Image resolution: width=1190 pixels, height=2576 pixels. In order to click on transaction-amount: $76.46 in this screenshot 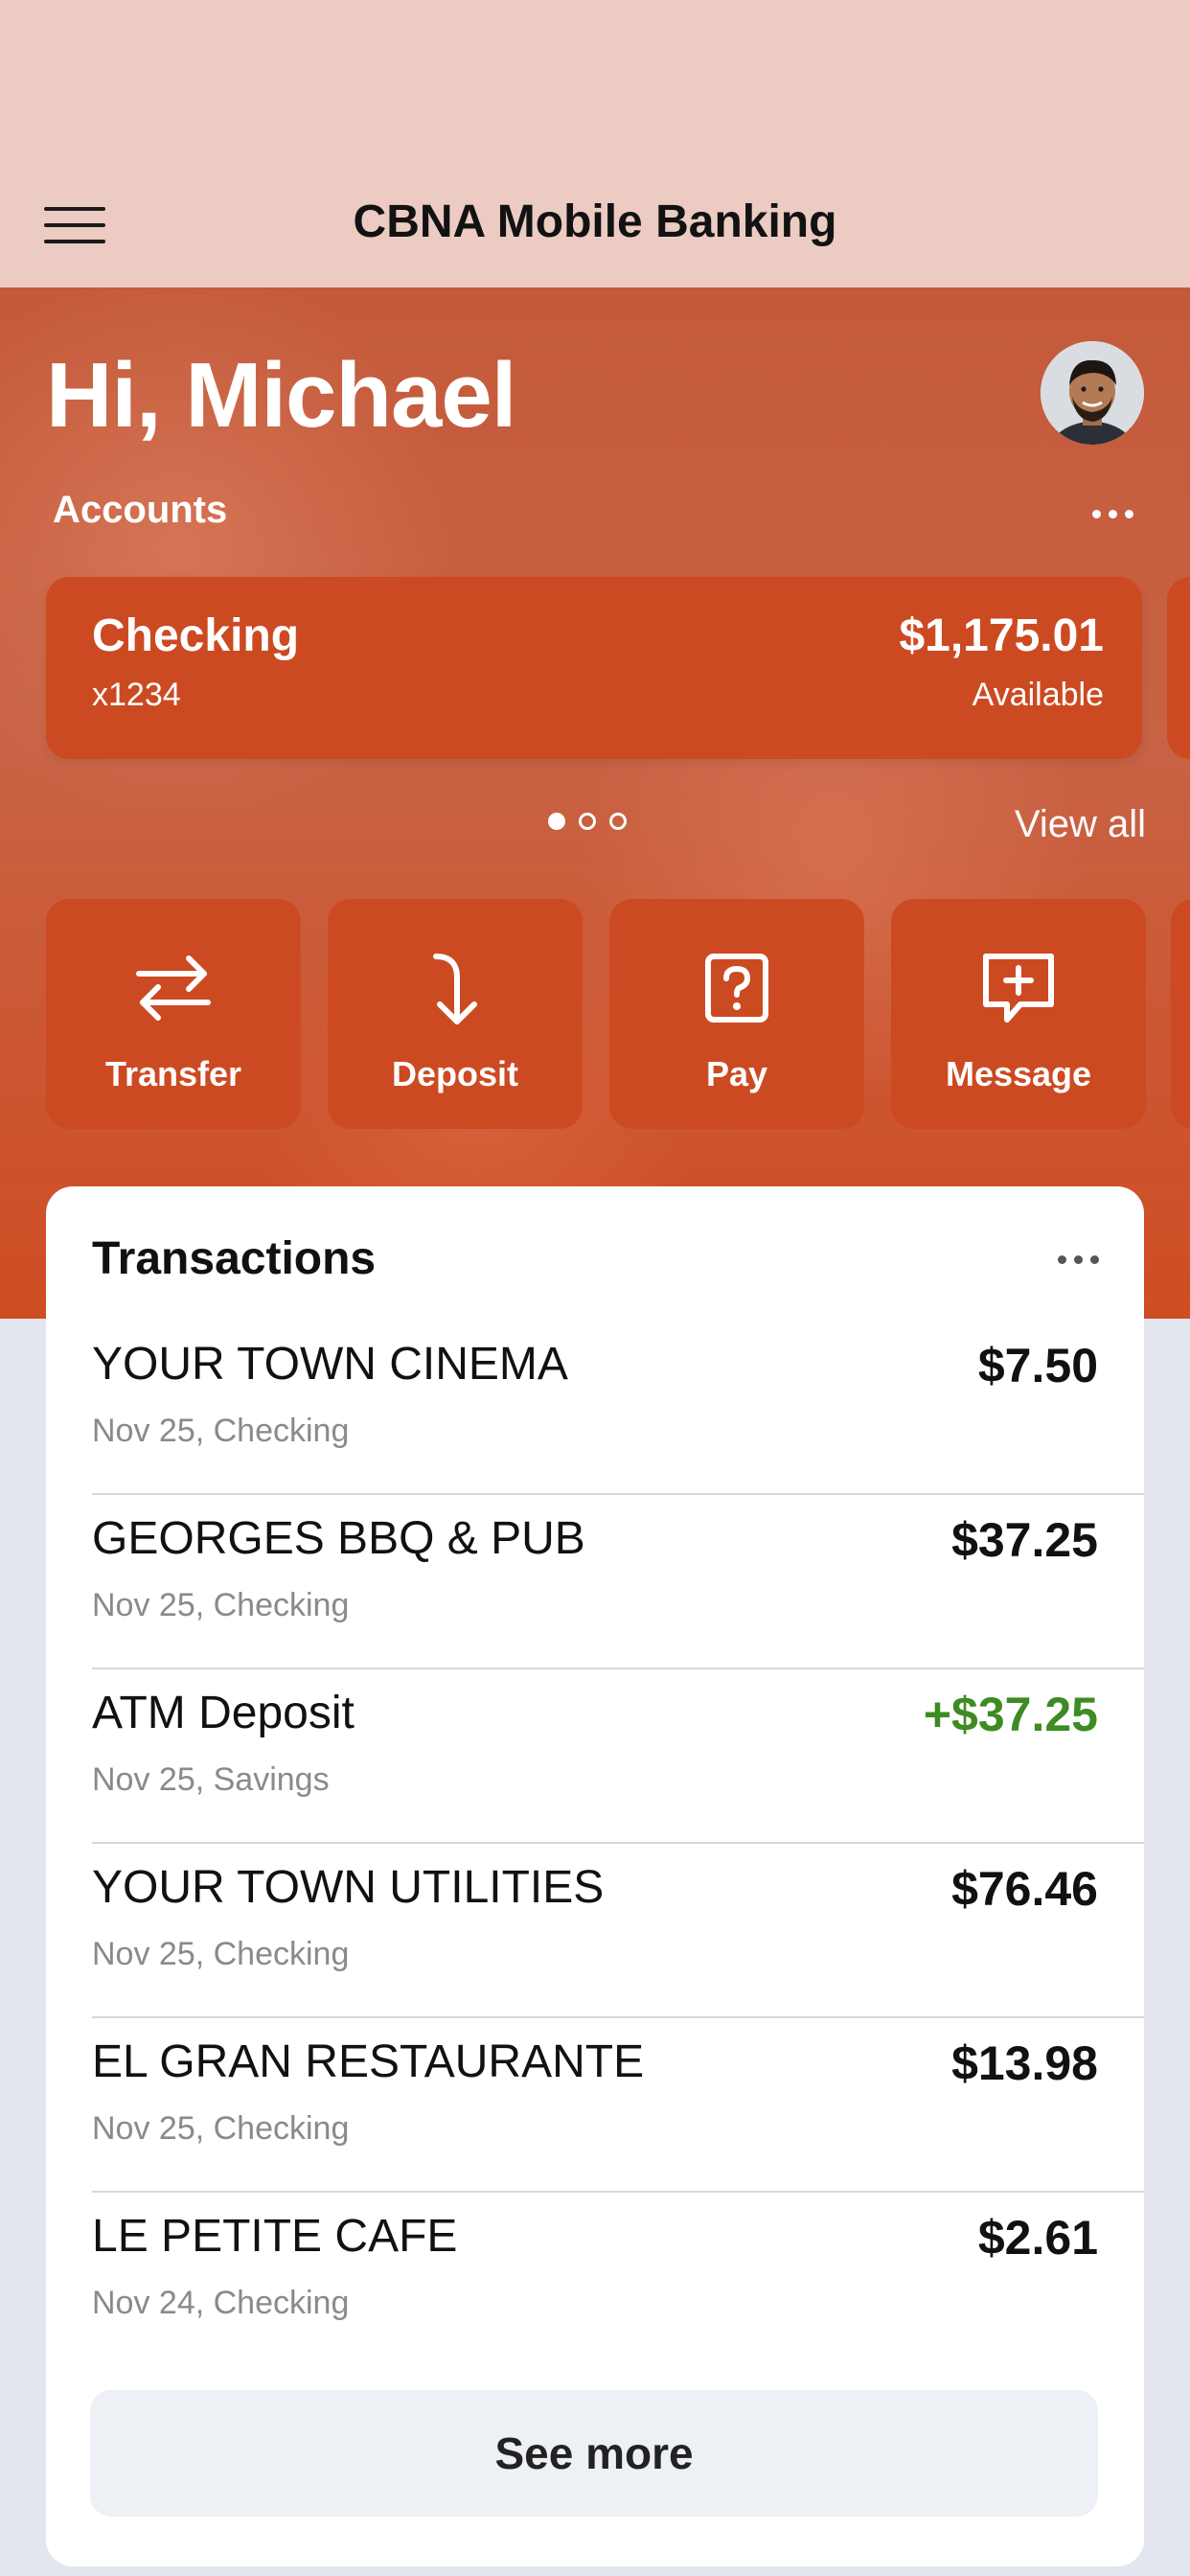, I will do `click(1025, 1889)`.